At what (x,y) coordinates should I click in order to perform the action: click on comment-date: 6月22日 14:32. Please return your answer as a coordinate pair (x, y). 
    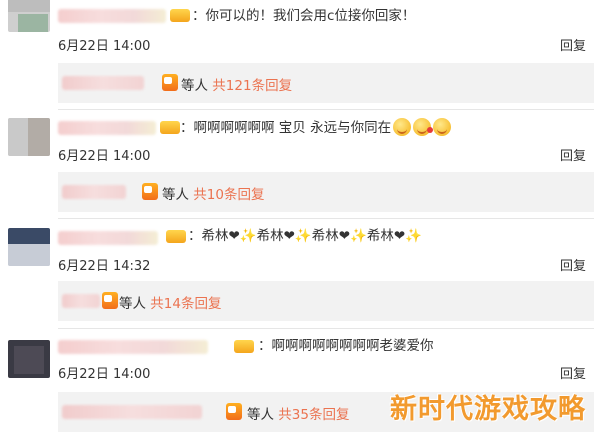
    Looking at the image, I should click on (104, 266).